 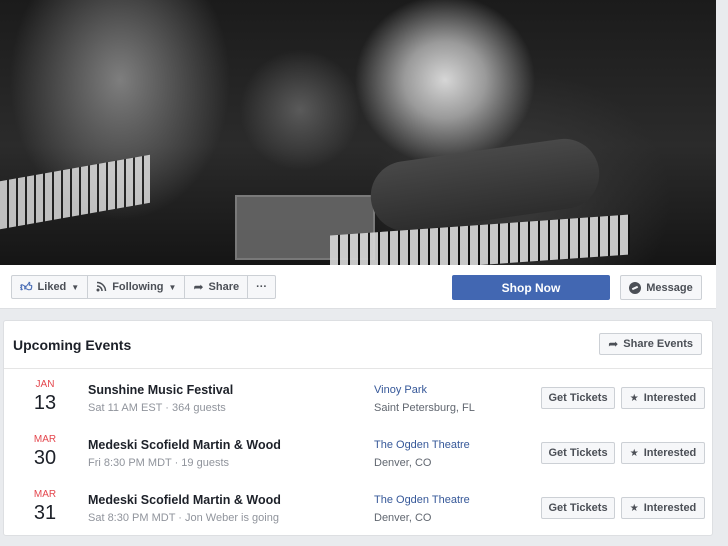 I want to click on event-day: 31, so click(x=45, y=513).